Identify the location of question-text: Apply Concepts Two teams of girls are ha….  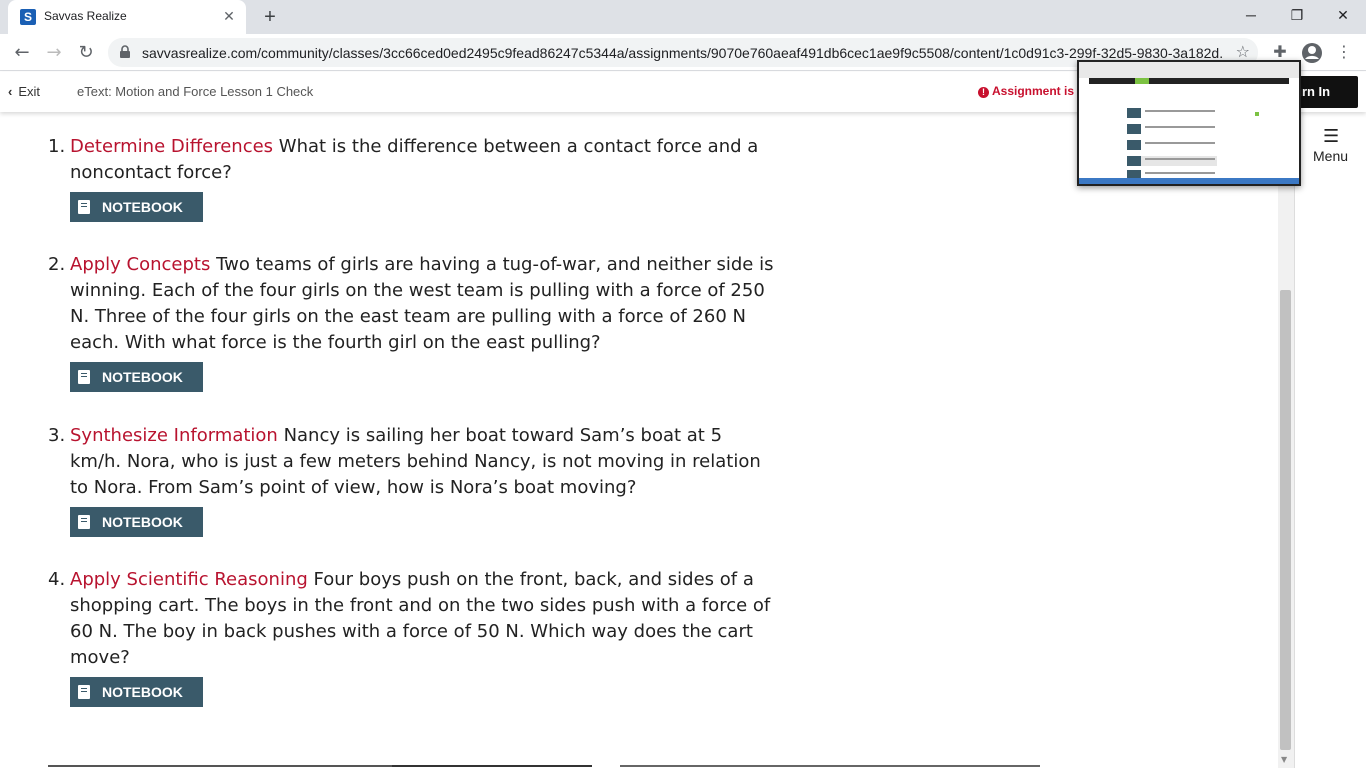
(424, 304).